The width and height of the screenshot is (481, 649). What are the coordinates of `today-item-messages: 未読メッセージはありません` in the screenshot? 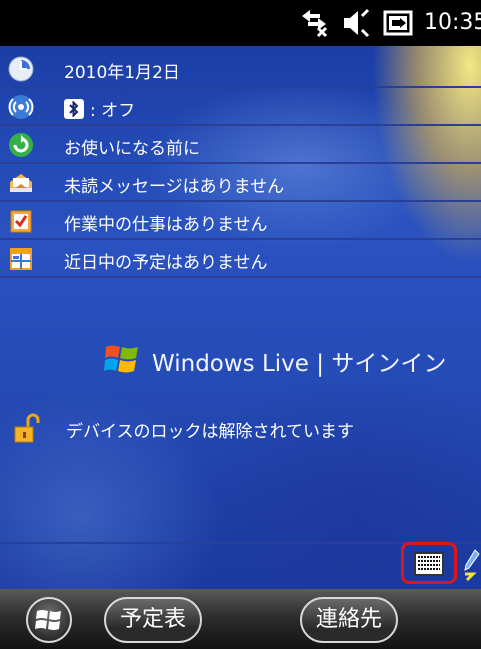 It's located at (240, 183).